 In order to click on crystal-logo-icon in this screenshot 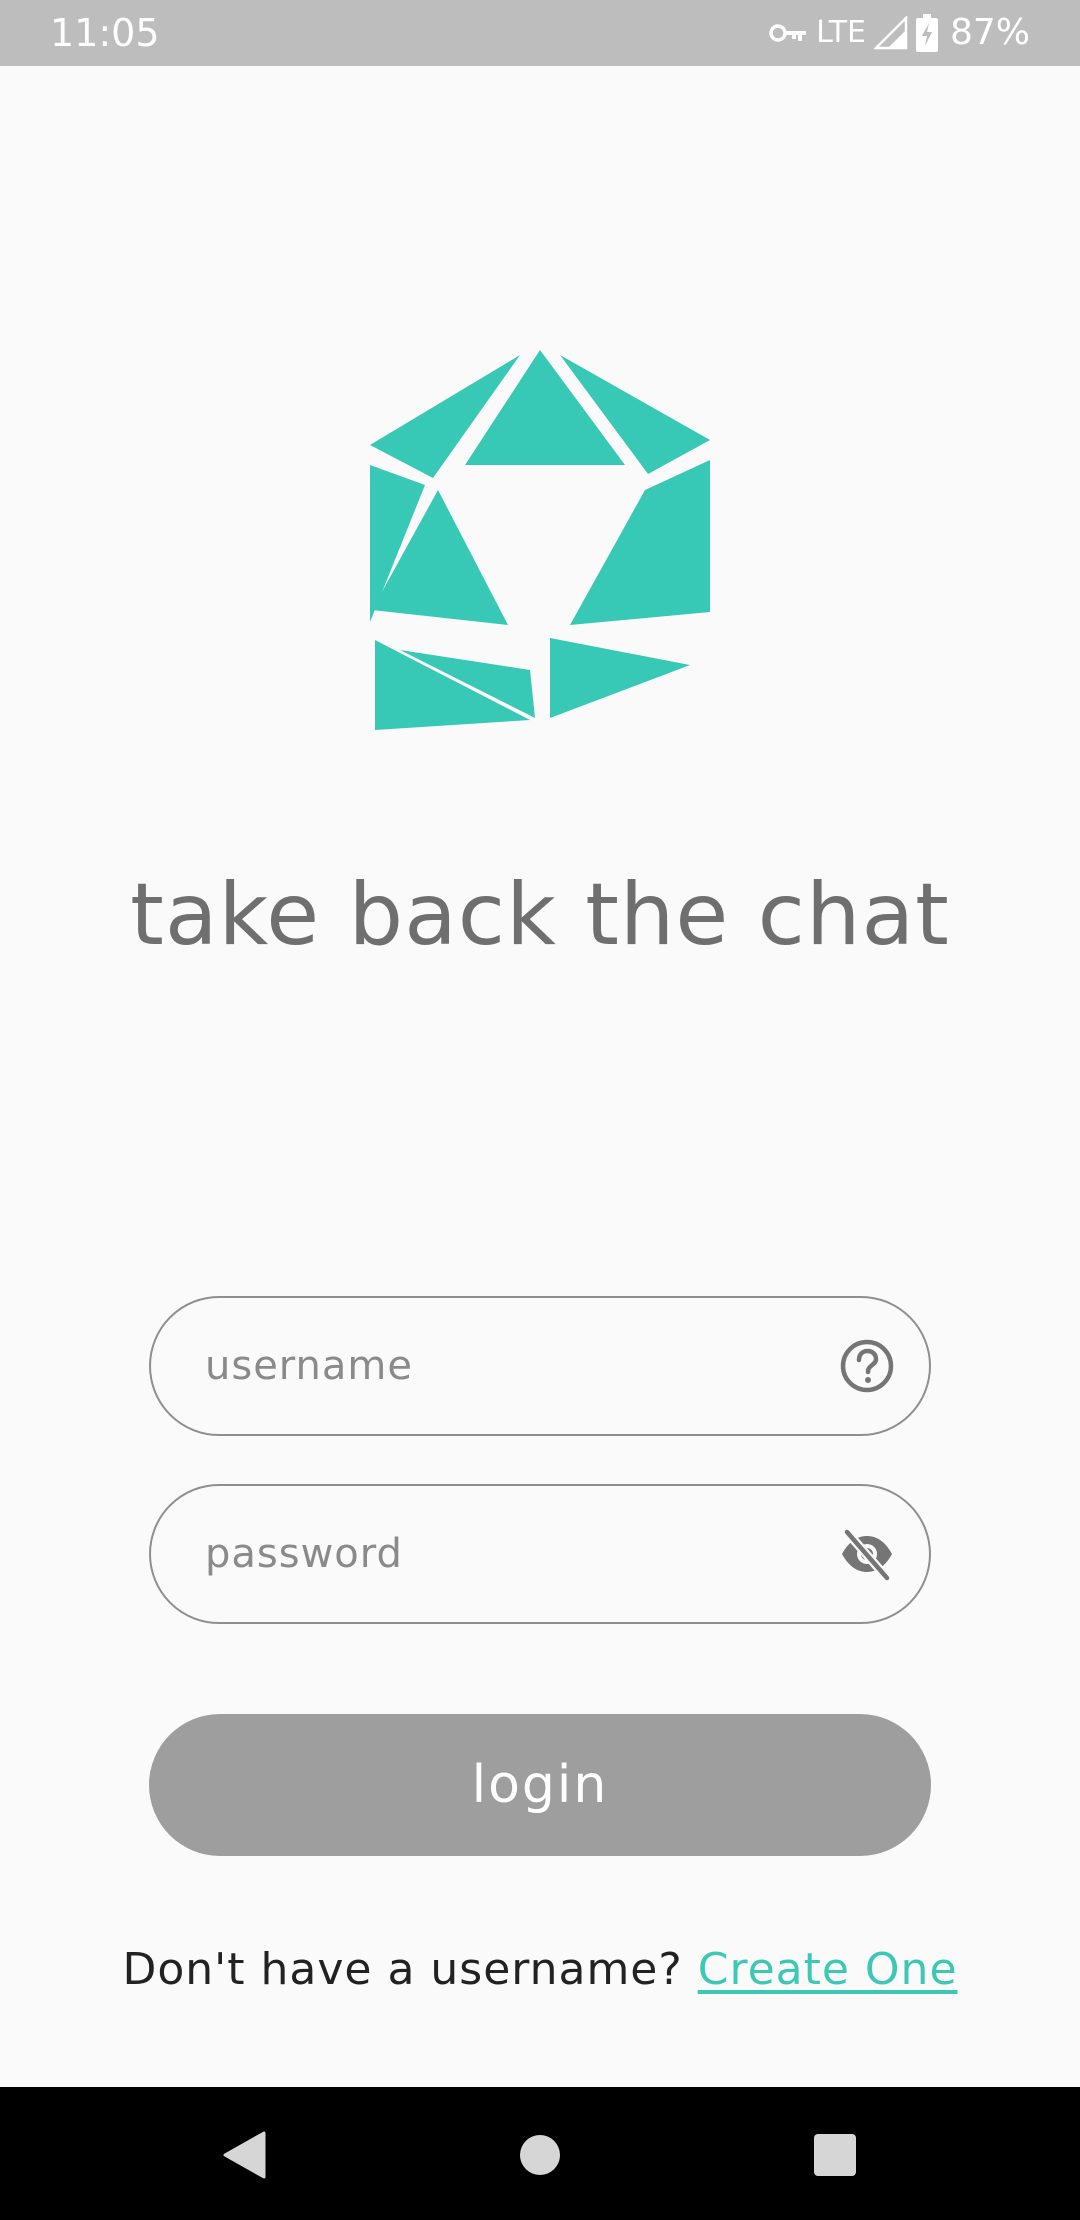, I will do `click(540, 540)`.